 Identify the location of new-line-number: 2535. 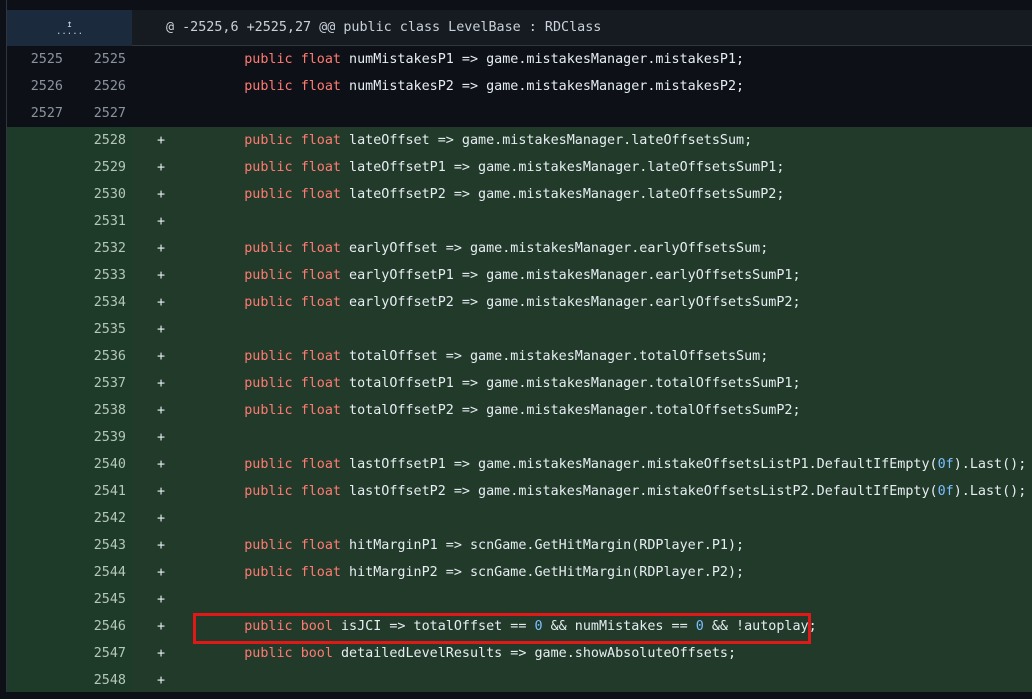
(100, 329).